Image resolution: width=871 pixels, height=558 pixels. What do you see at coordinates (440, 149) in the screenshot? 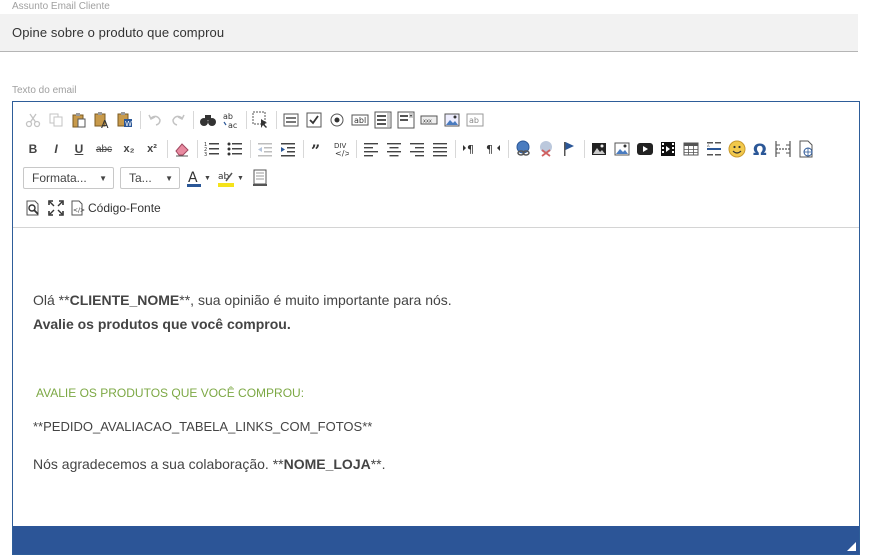
I see `align-justify-icon` at bounding box center [440, 149].